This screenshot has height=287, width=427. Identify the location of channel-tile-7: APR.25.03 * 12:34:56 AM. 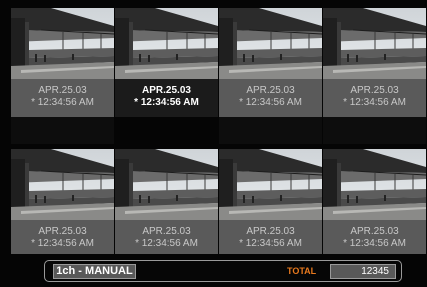
(270, 201).